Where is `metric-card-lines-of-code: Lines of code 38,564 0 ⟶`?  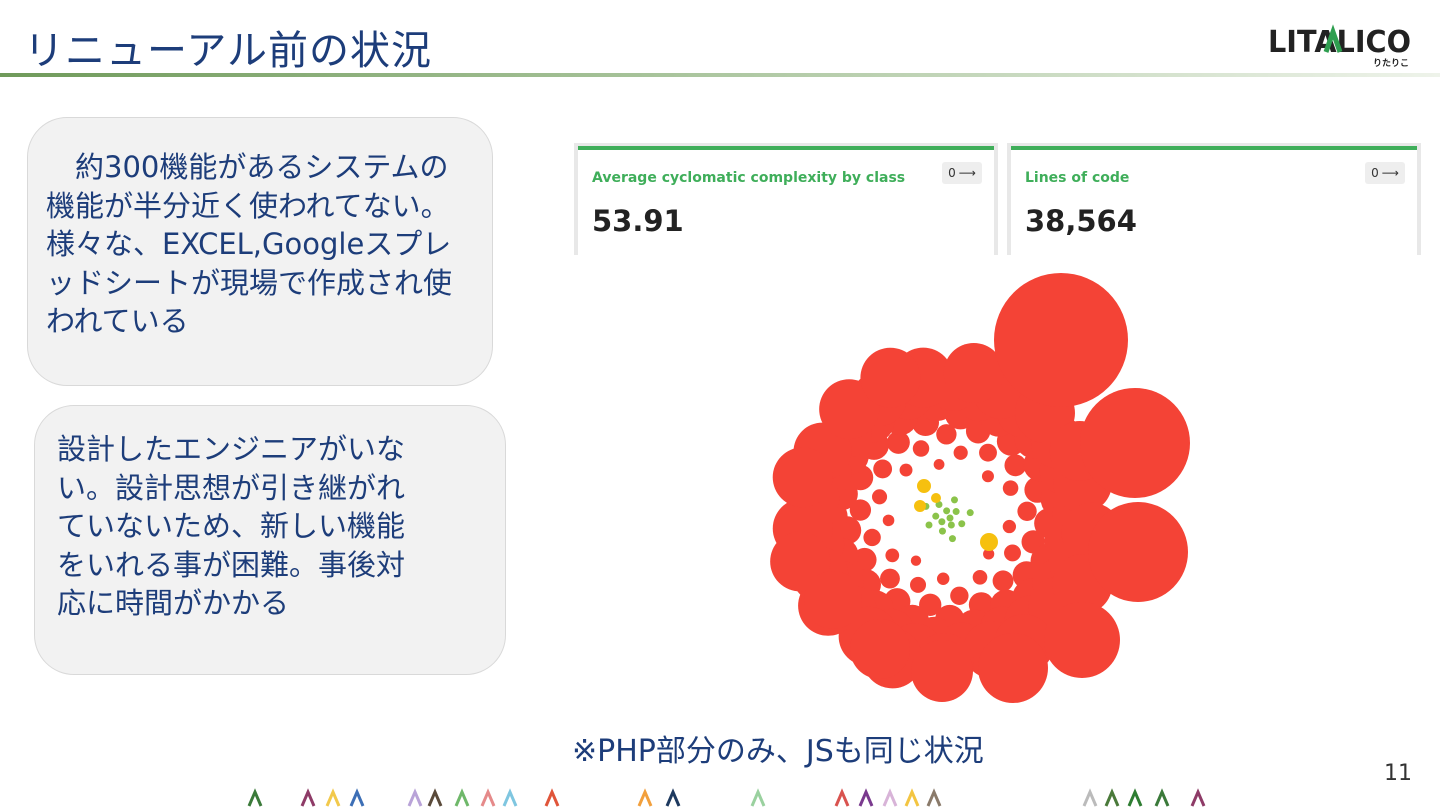 metric-card-lines-of-code: Lines of code 38,564 0 ⟶ is located at coordinates (1214, 199).